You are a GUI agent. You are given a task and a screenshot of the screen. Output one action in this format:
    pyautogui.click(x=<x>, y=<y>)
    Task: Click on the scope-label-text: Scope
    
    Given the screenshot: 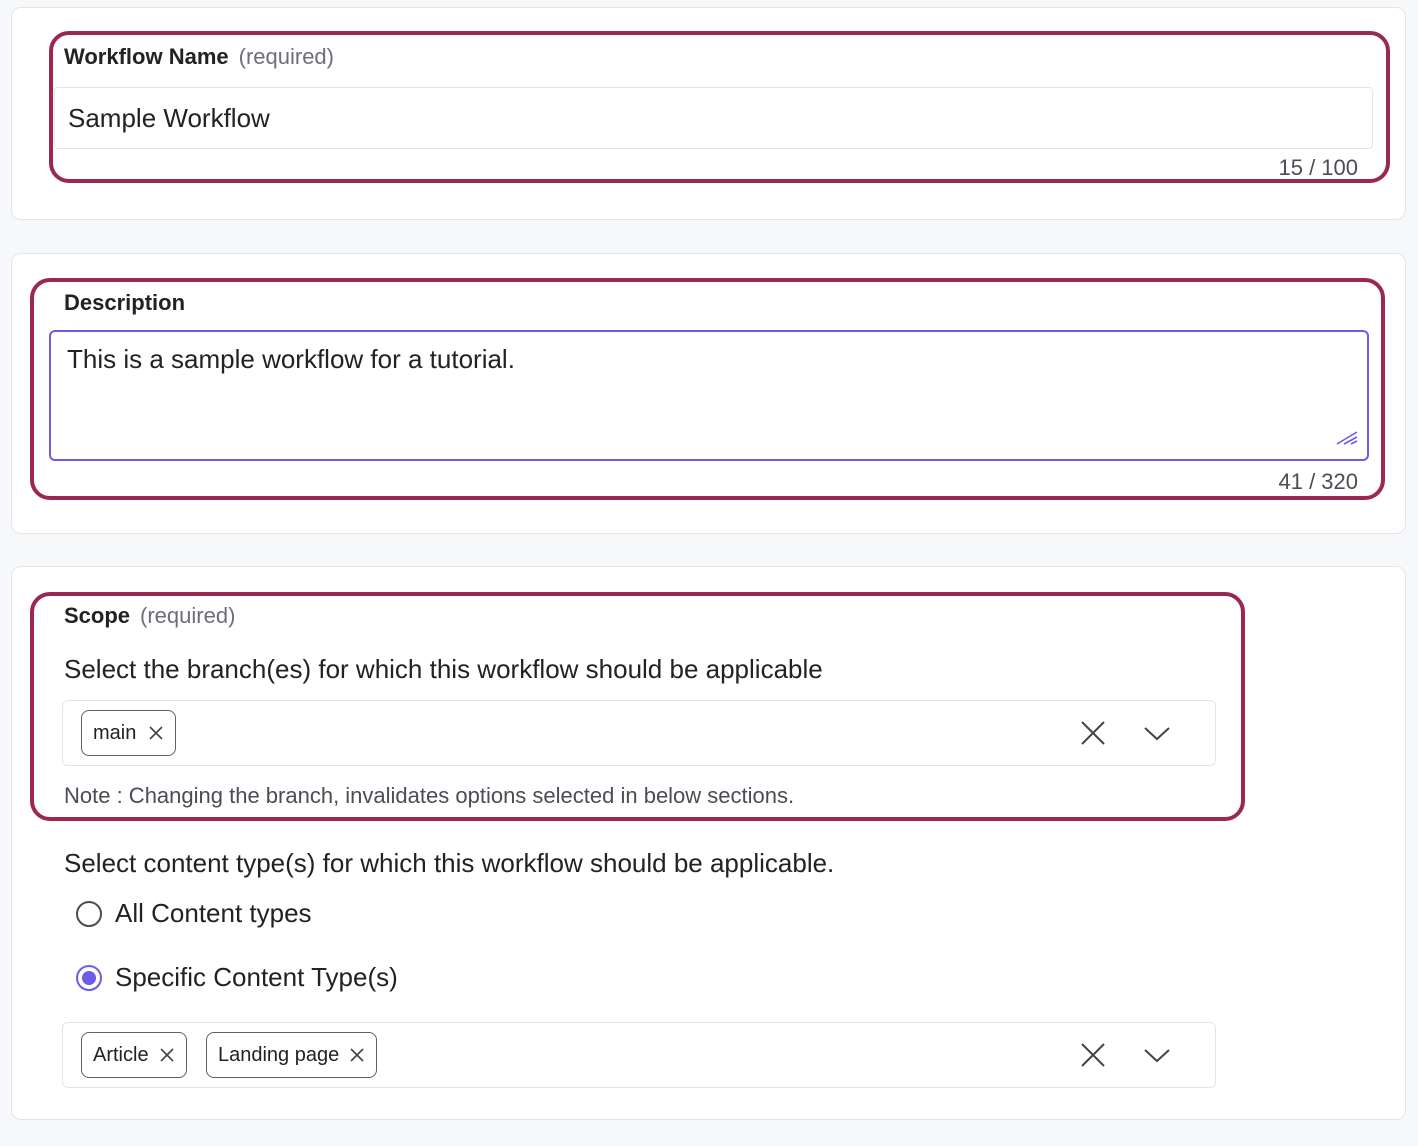 What is the action you would take?
    pyautogui.click(x=97, y=615)
    